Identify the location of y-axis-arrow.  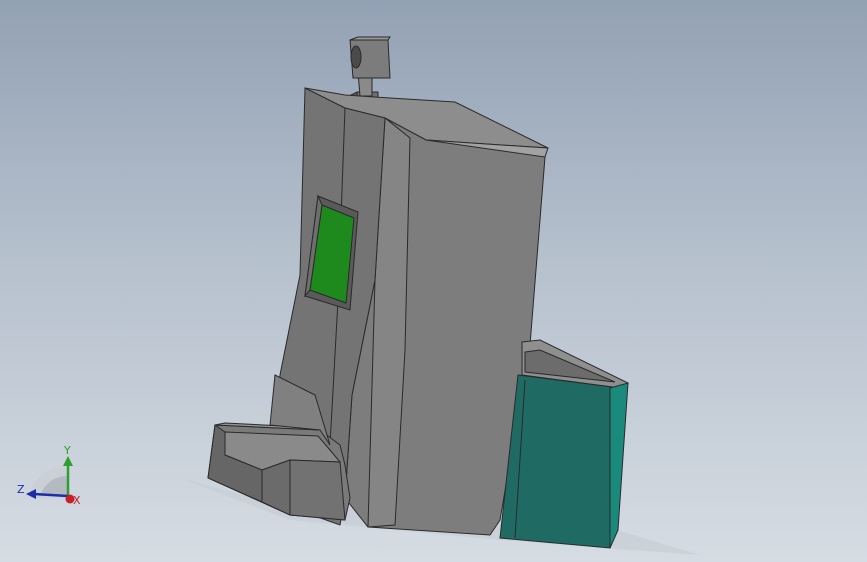
(68, 461).